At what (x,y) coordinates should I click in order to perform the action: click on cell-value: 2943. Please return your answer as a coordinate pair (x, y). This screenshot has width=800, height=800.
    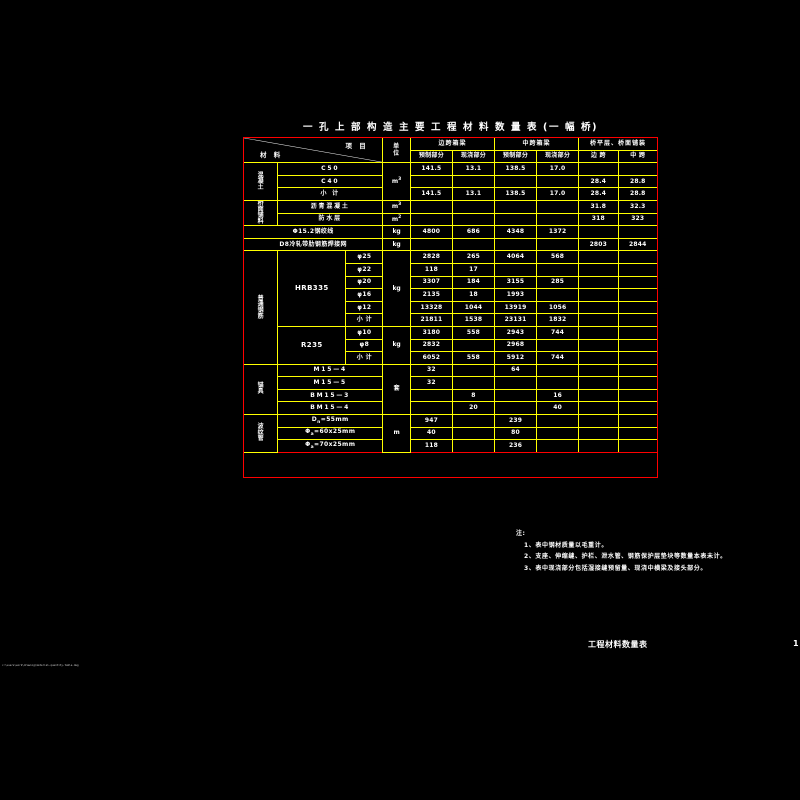
    Looking at the image, I should click on (515, 332).